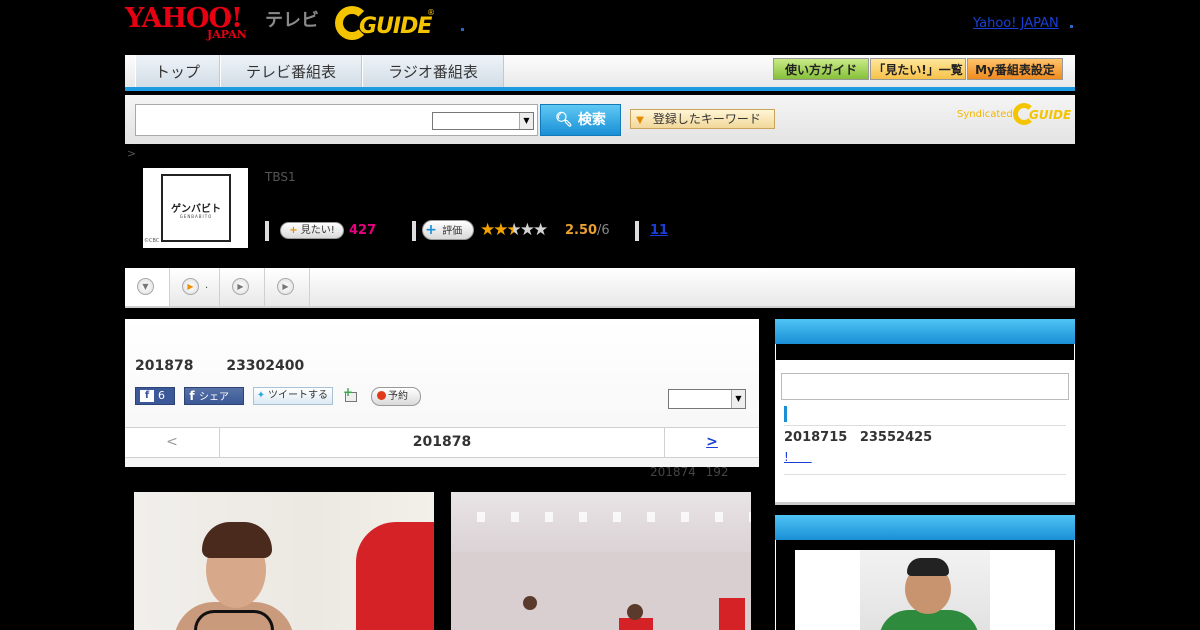 The height and width of the screenshot is (630, 1200). Describe the element at coordinates (317, 230) in the screenshot. I see `mitai-label: 見たい!` at that location.